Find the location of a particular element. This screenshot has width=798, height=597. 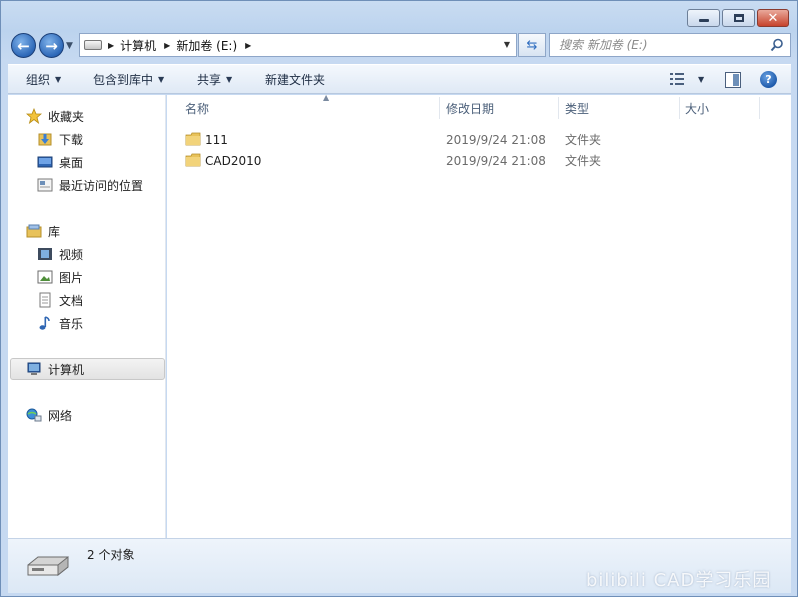

navigation-row: ← → ▼ ▶ 计算机 ▶ 新加卷 (E:) ▶ ▼ ⇆ is located at coordinates (400, 45).